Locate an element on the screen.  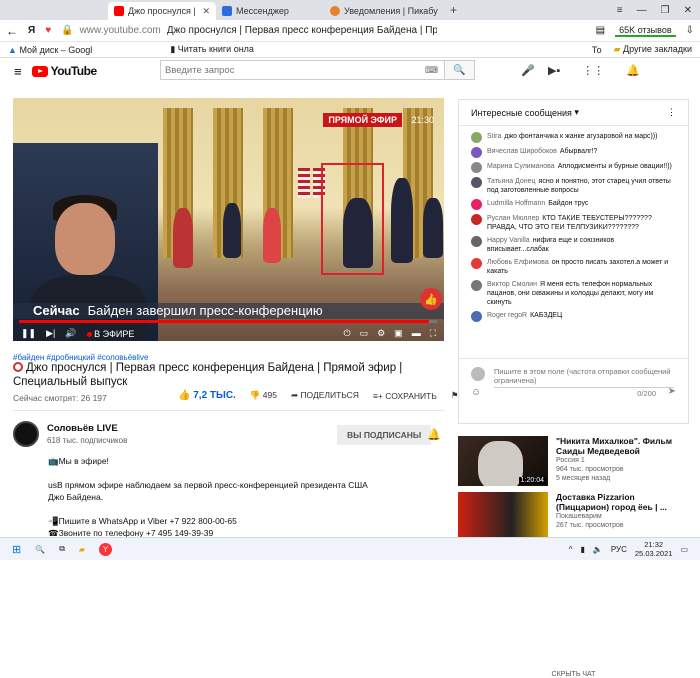
search-button: 🔍 is located at coordinates (459, 70).